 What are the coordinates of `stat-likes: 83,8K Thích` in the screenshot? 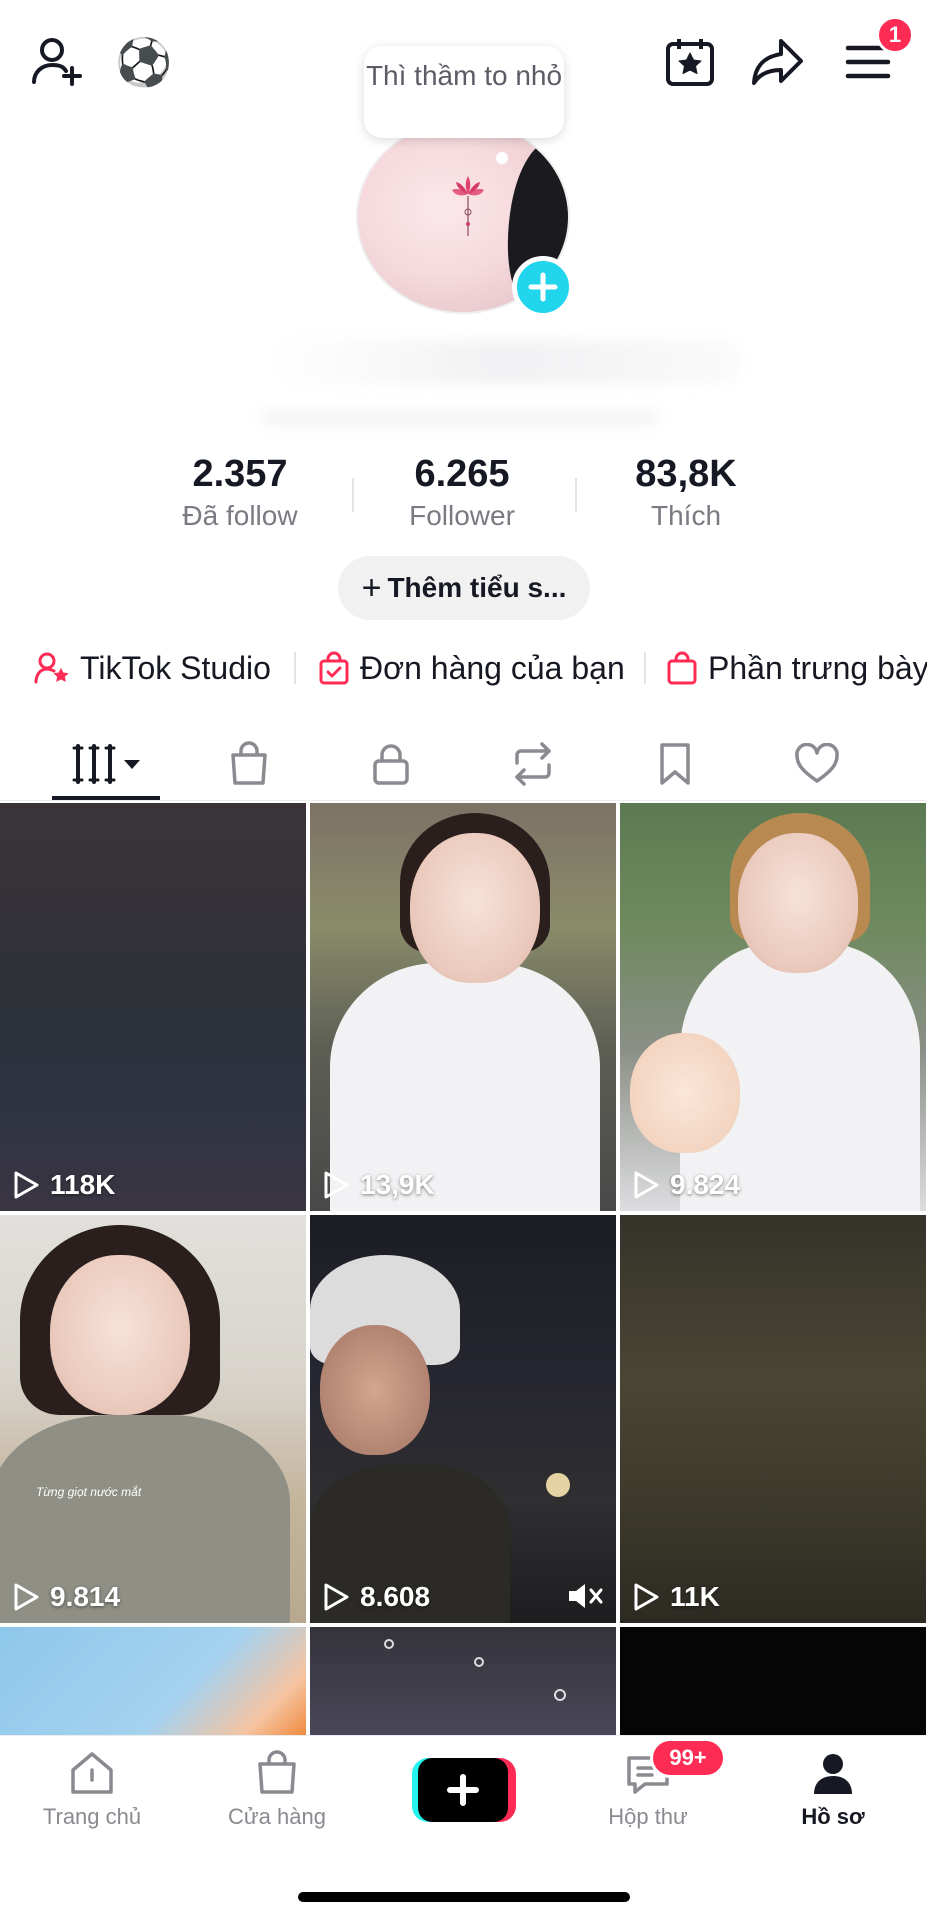 It's located at (686, 493).